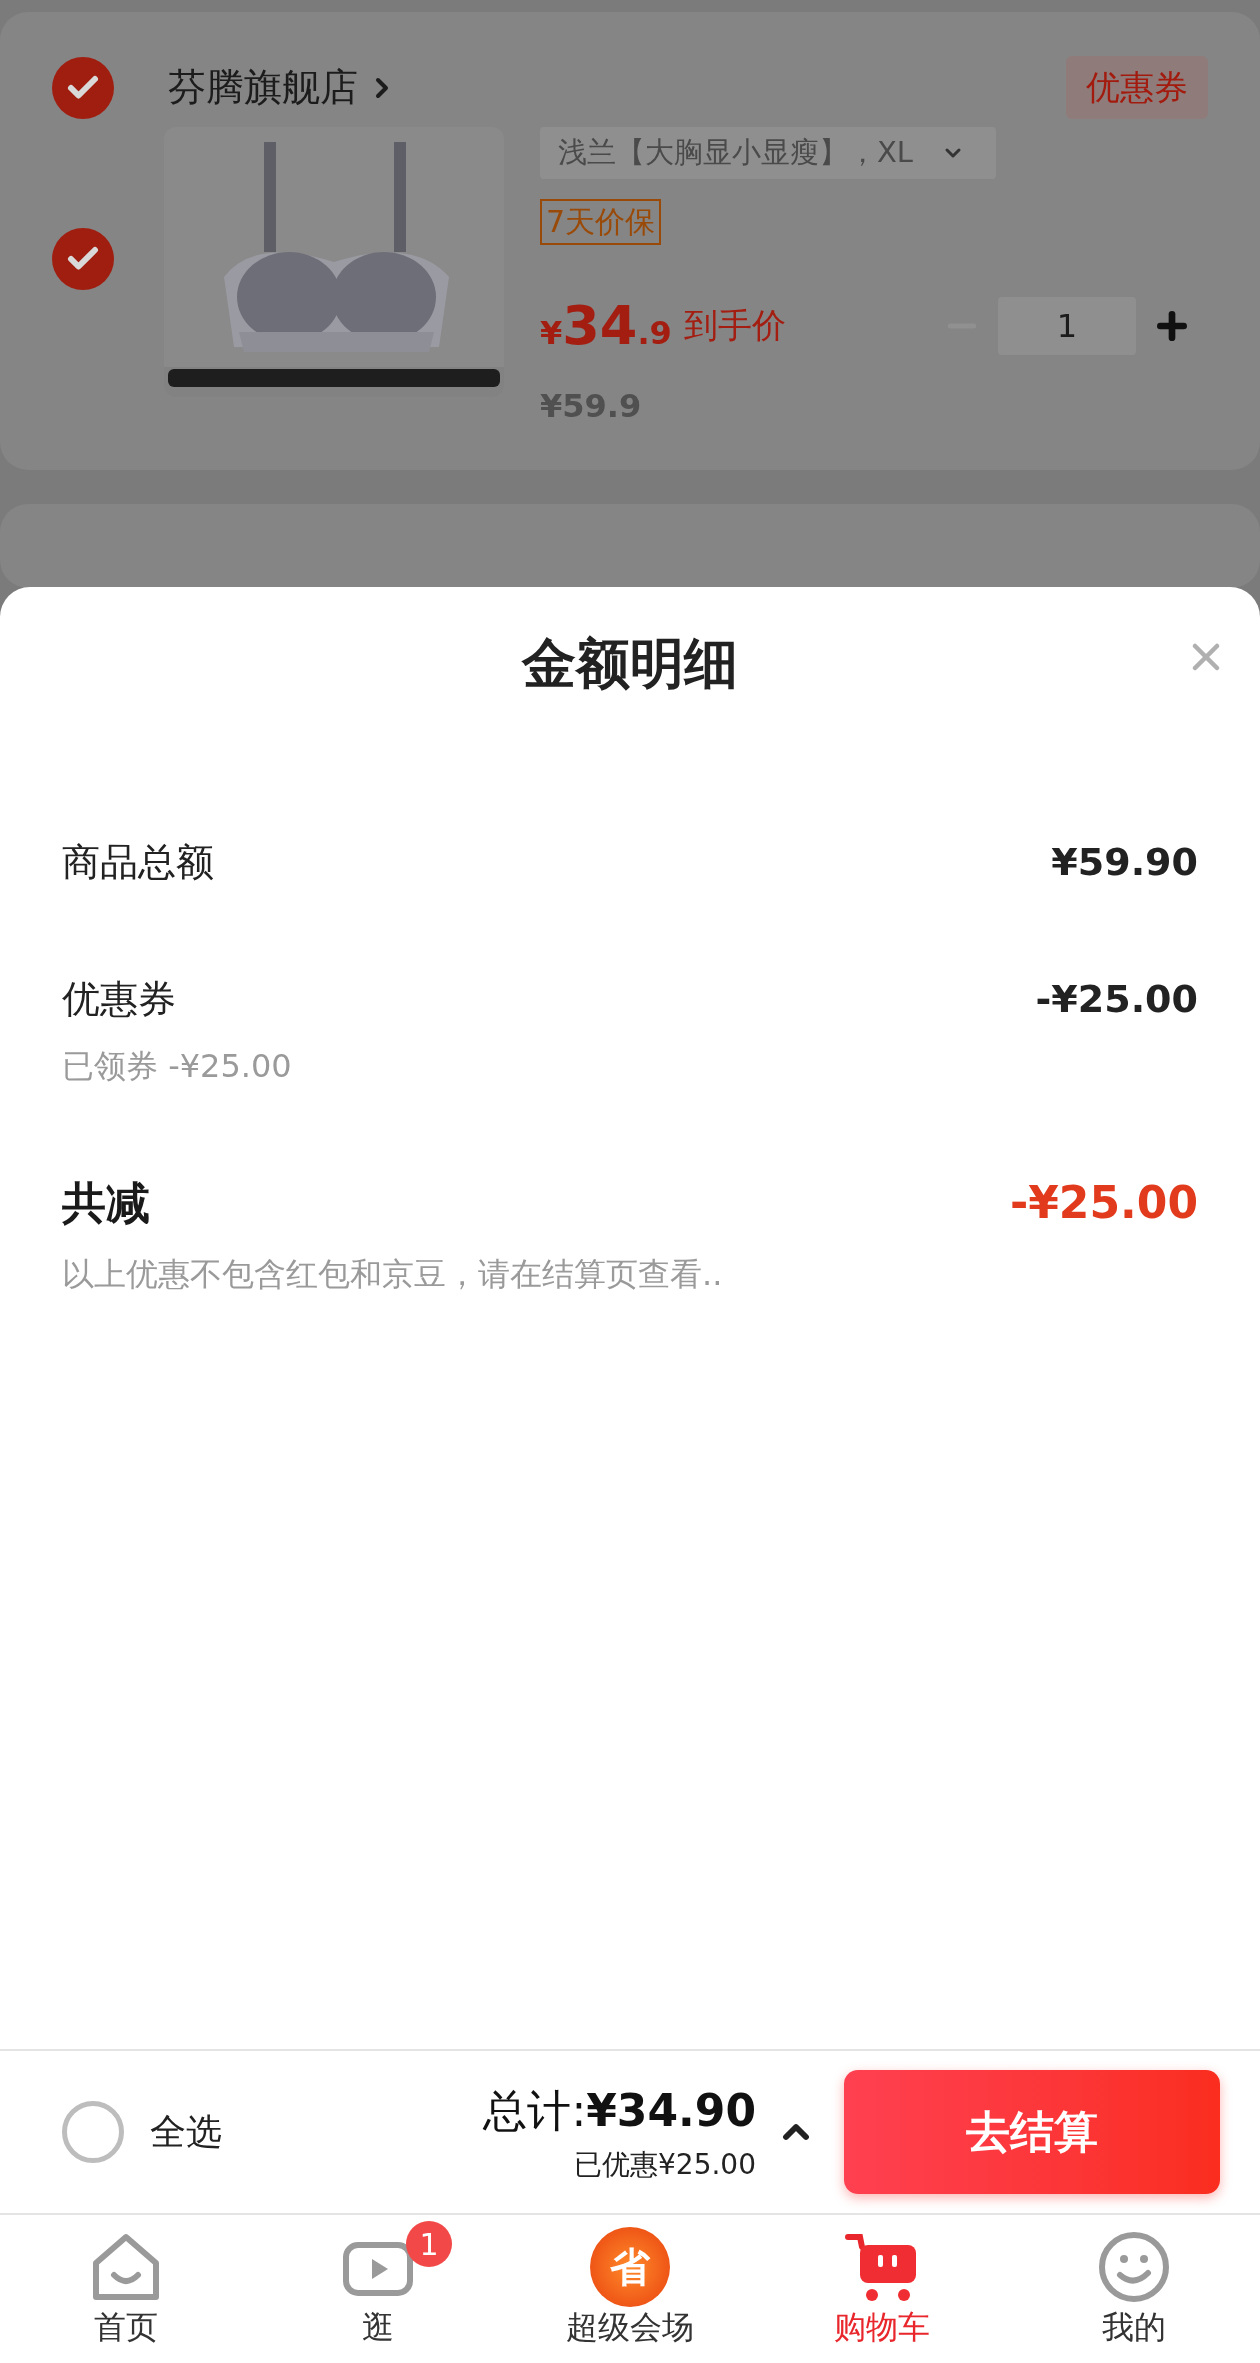 The image size is (1260, 2363). I want to click on row-label: 共减, so click(106, 1203).